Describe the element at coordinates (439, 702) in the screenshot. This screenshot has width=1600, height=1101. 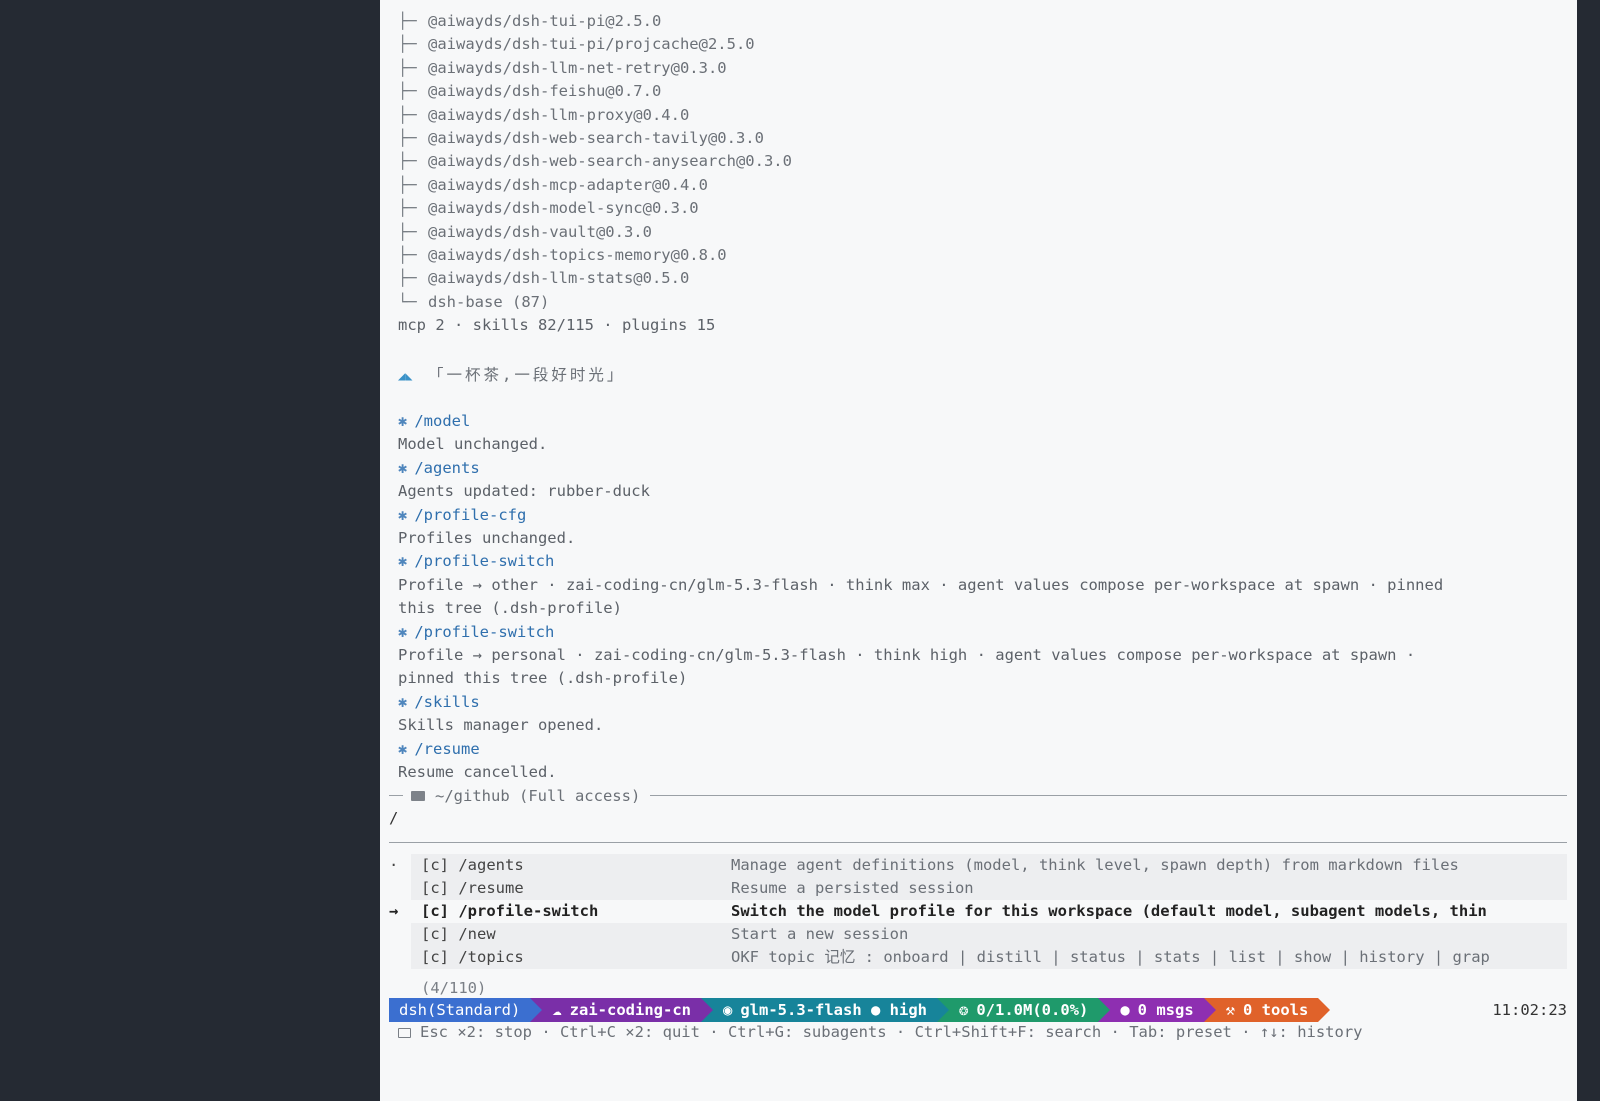
I see `history-command: ✱ /skills` at that location.